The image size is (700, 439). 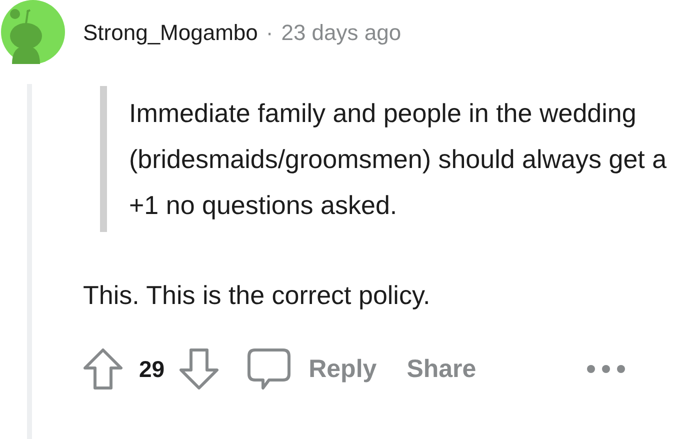 I want to click on comment-text: This. This is the correct policy., so click(x=257, y=295).